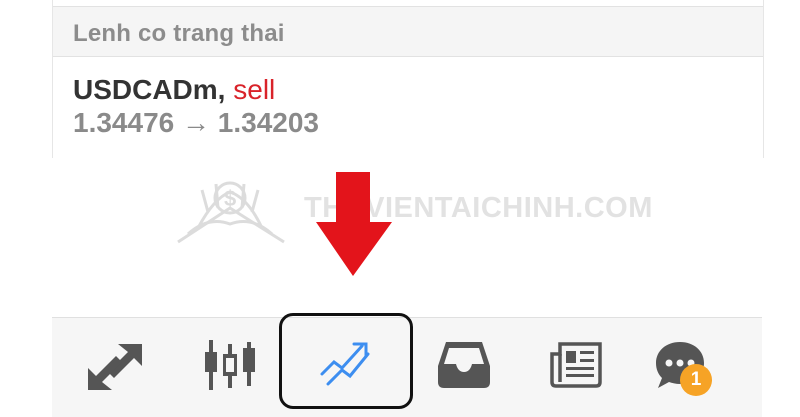 This screenshot has height=417, width=800. Describe the element at coordinates (354, 224) in the screenshot. I see `annotation-arrow-icon` at that location.